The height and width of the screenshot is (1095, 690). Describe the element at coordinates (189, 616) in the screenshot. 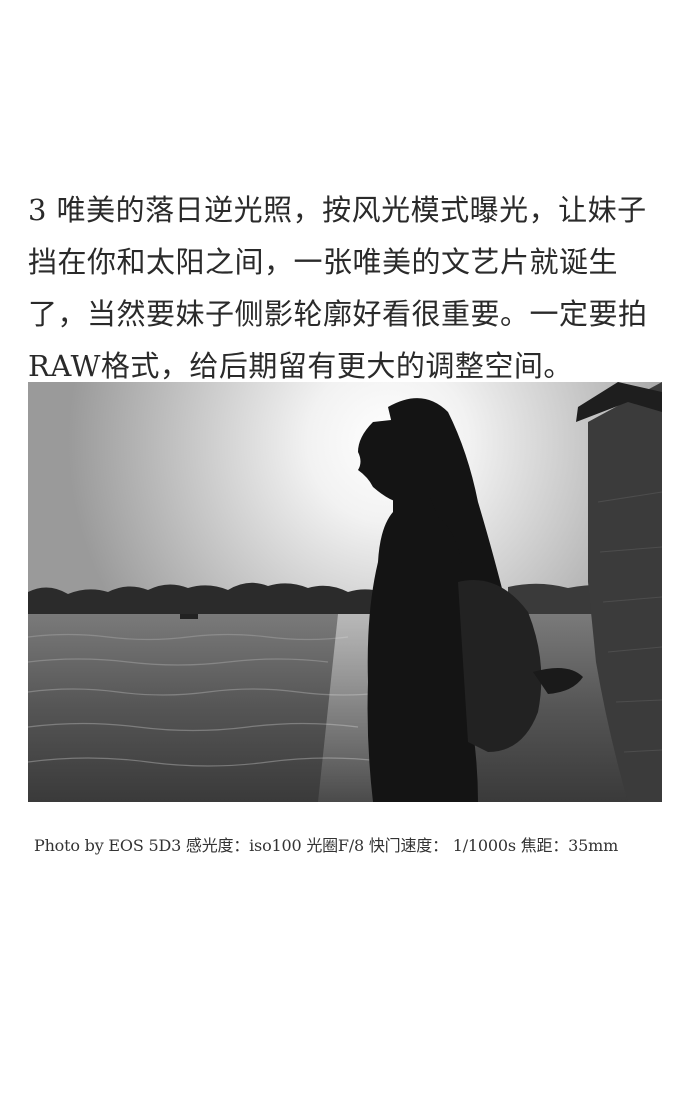

I see `boat` at that location.